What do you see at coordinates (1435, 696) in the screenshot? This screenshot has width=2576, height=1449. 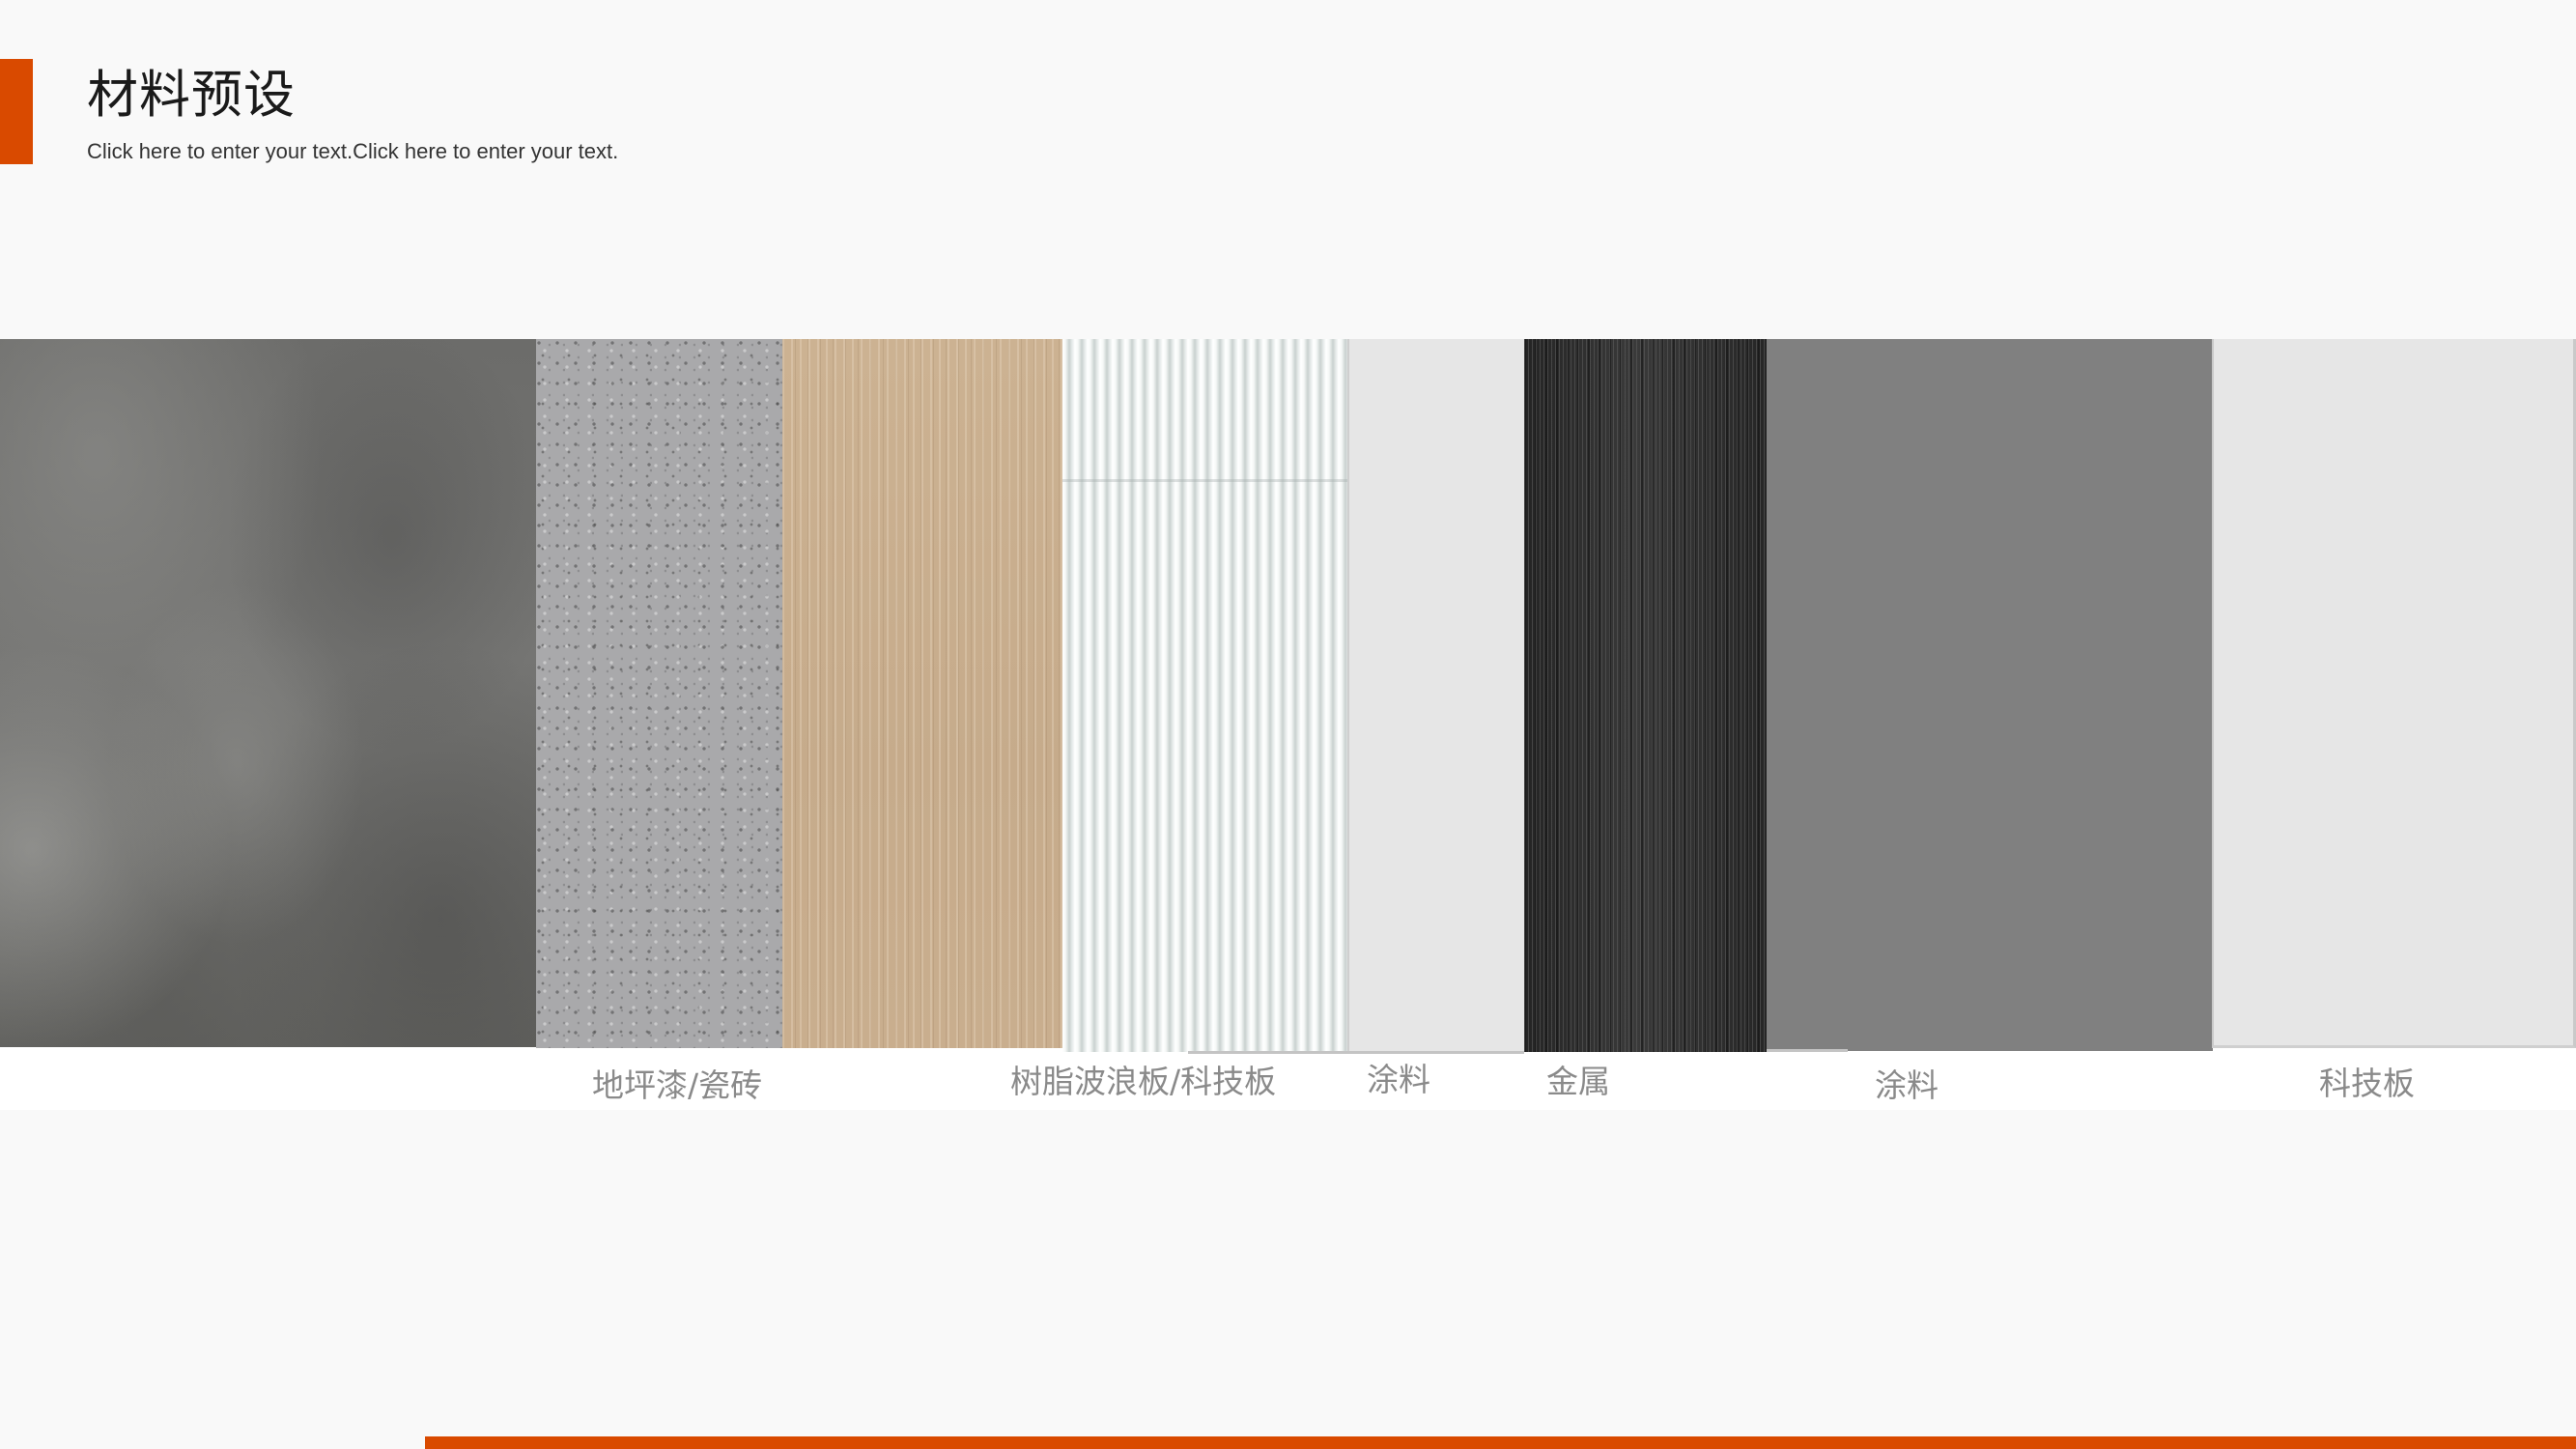 I see `material-swatch-light-paint` at bounding box center [1435, 696].